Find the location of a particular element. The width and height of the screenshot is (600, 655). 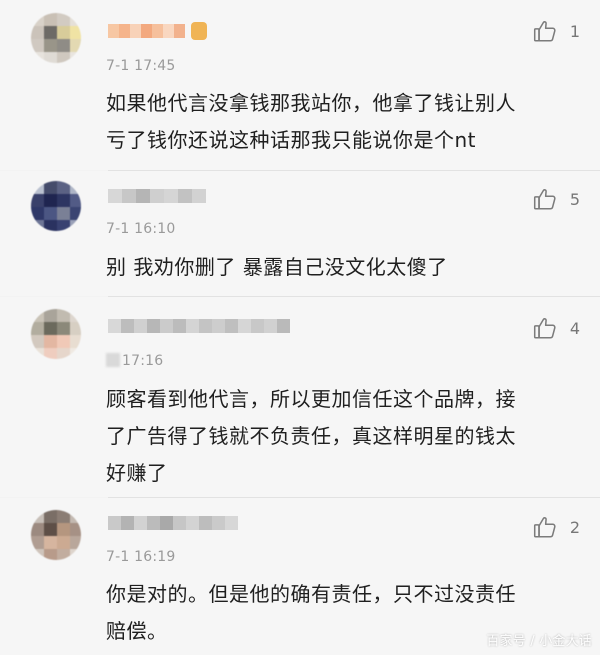

like-count: 1 is located at coordinates (574, 31).